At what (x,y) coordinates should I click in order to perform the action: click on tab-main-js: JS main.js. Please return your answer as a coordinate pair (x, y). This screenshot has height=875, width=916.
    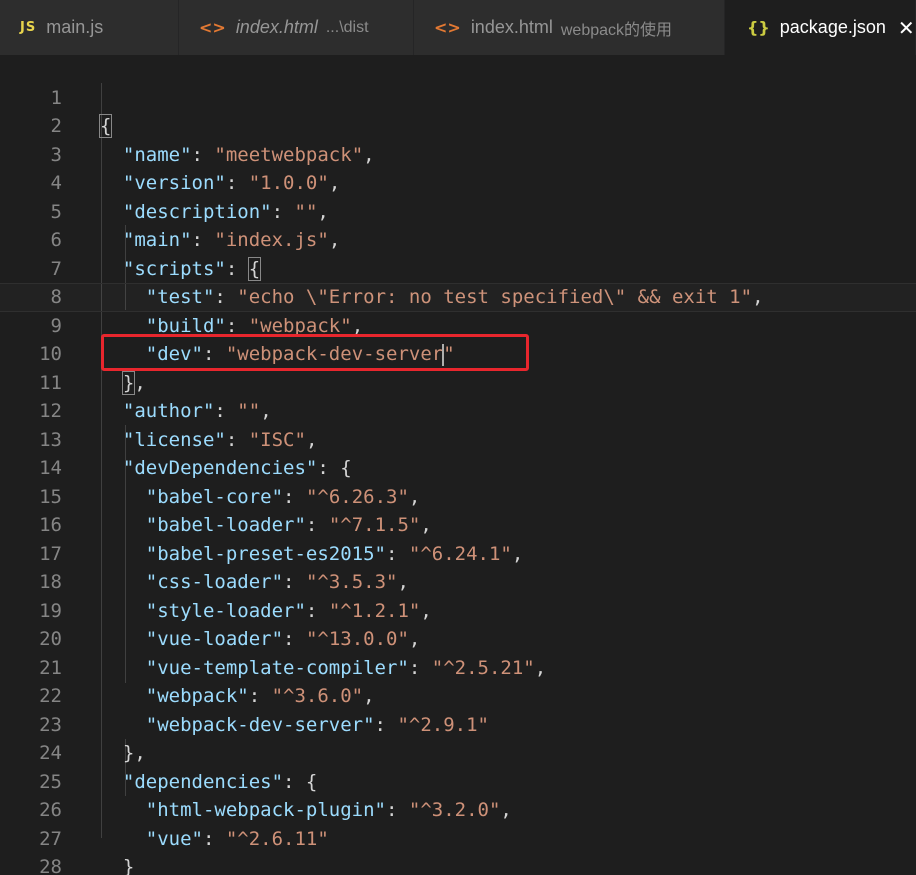
    Looking at the image, I should click on (89, 27).